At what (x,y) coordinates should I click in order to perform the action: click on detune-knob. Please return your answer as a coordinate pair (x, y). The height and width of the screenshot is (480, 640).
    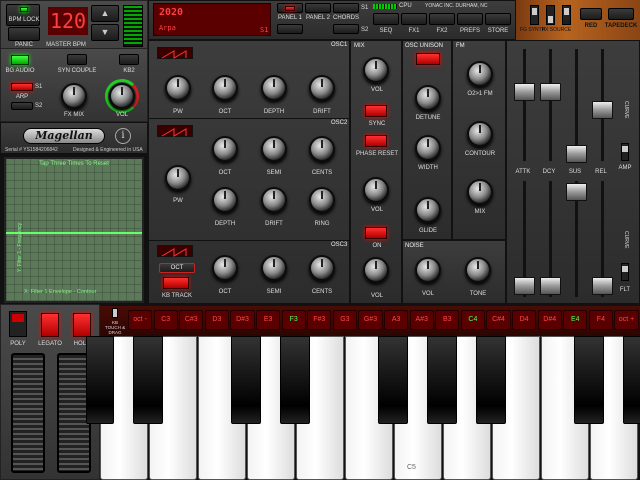
    Looking at the image, I should click on (428, 98).